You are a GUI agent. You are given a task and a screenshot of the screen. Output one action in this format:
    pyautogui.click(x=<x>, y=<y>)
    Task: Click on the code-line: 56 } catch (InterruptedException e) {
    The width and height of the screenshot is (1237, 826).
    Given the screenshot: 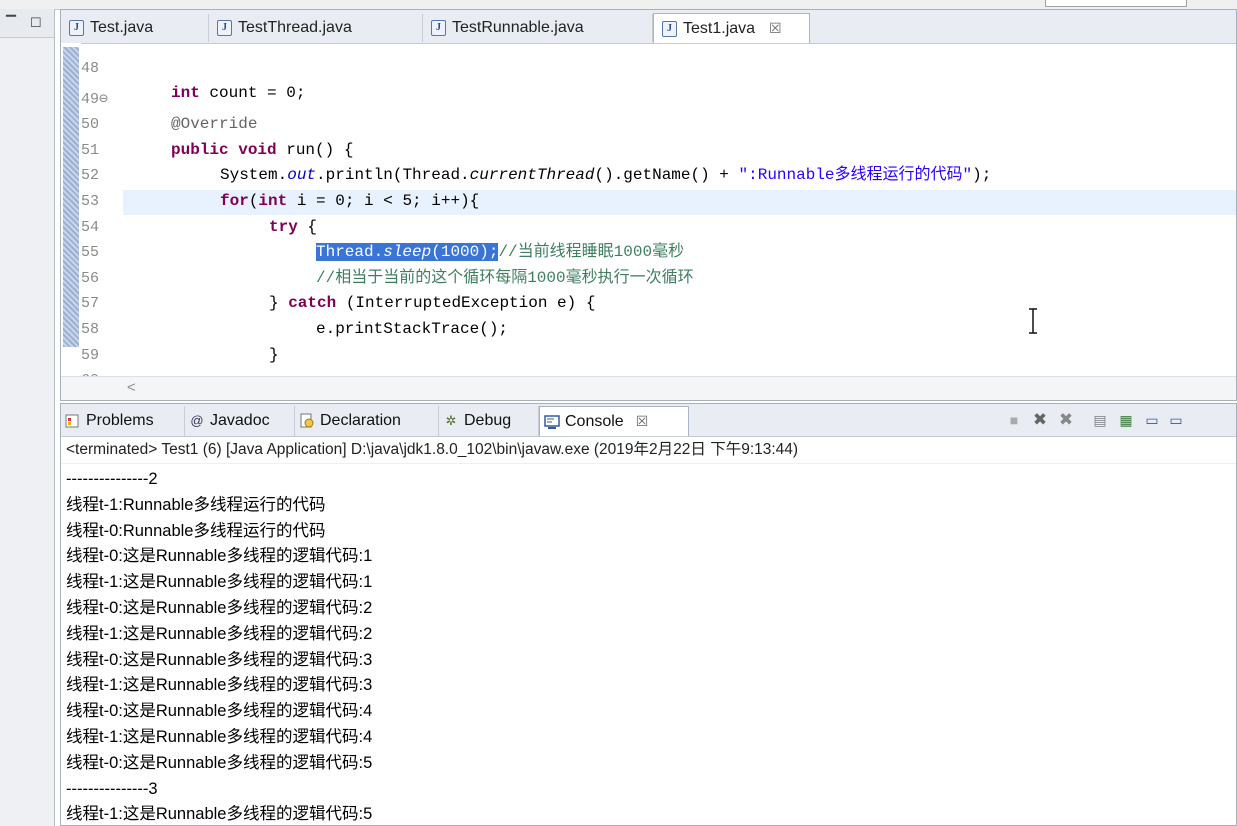 What is the action you would take?
    pyautogui.click(x=648, y=276)
    